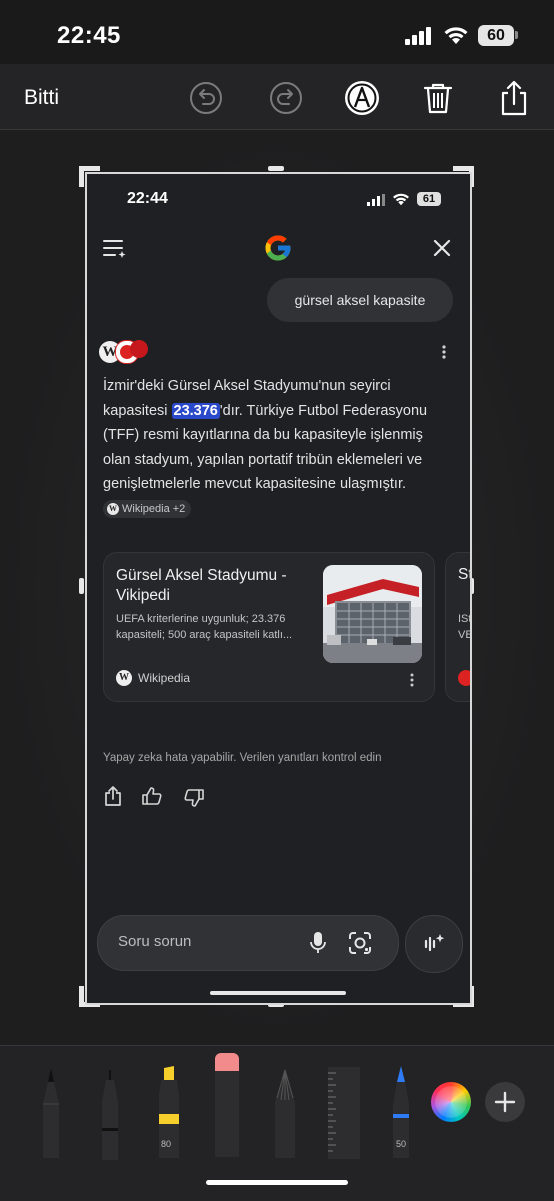  What do you see at coordinates (194, 798) in the screenshot?
I see `thumbs-down-icon` at bounding box center [194, 798].